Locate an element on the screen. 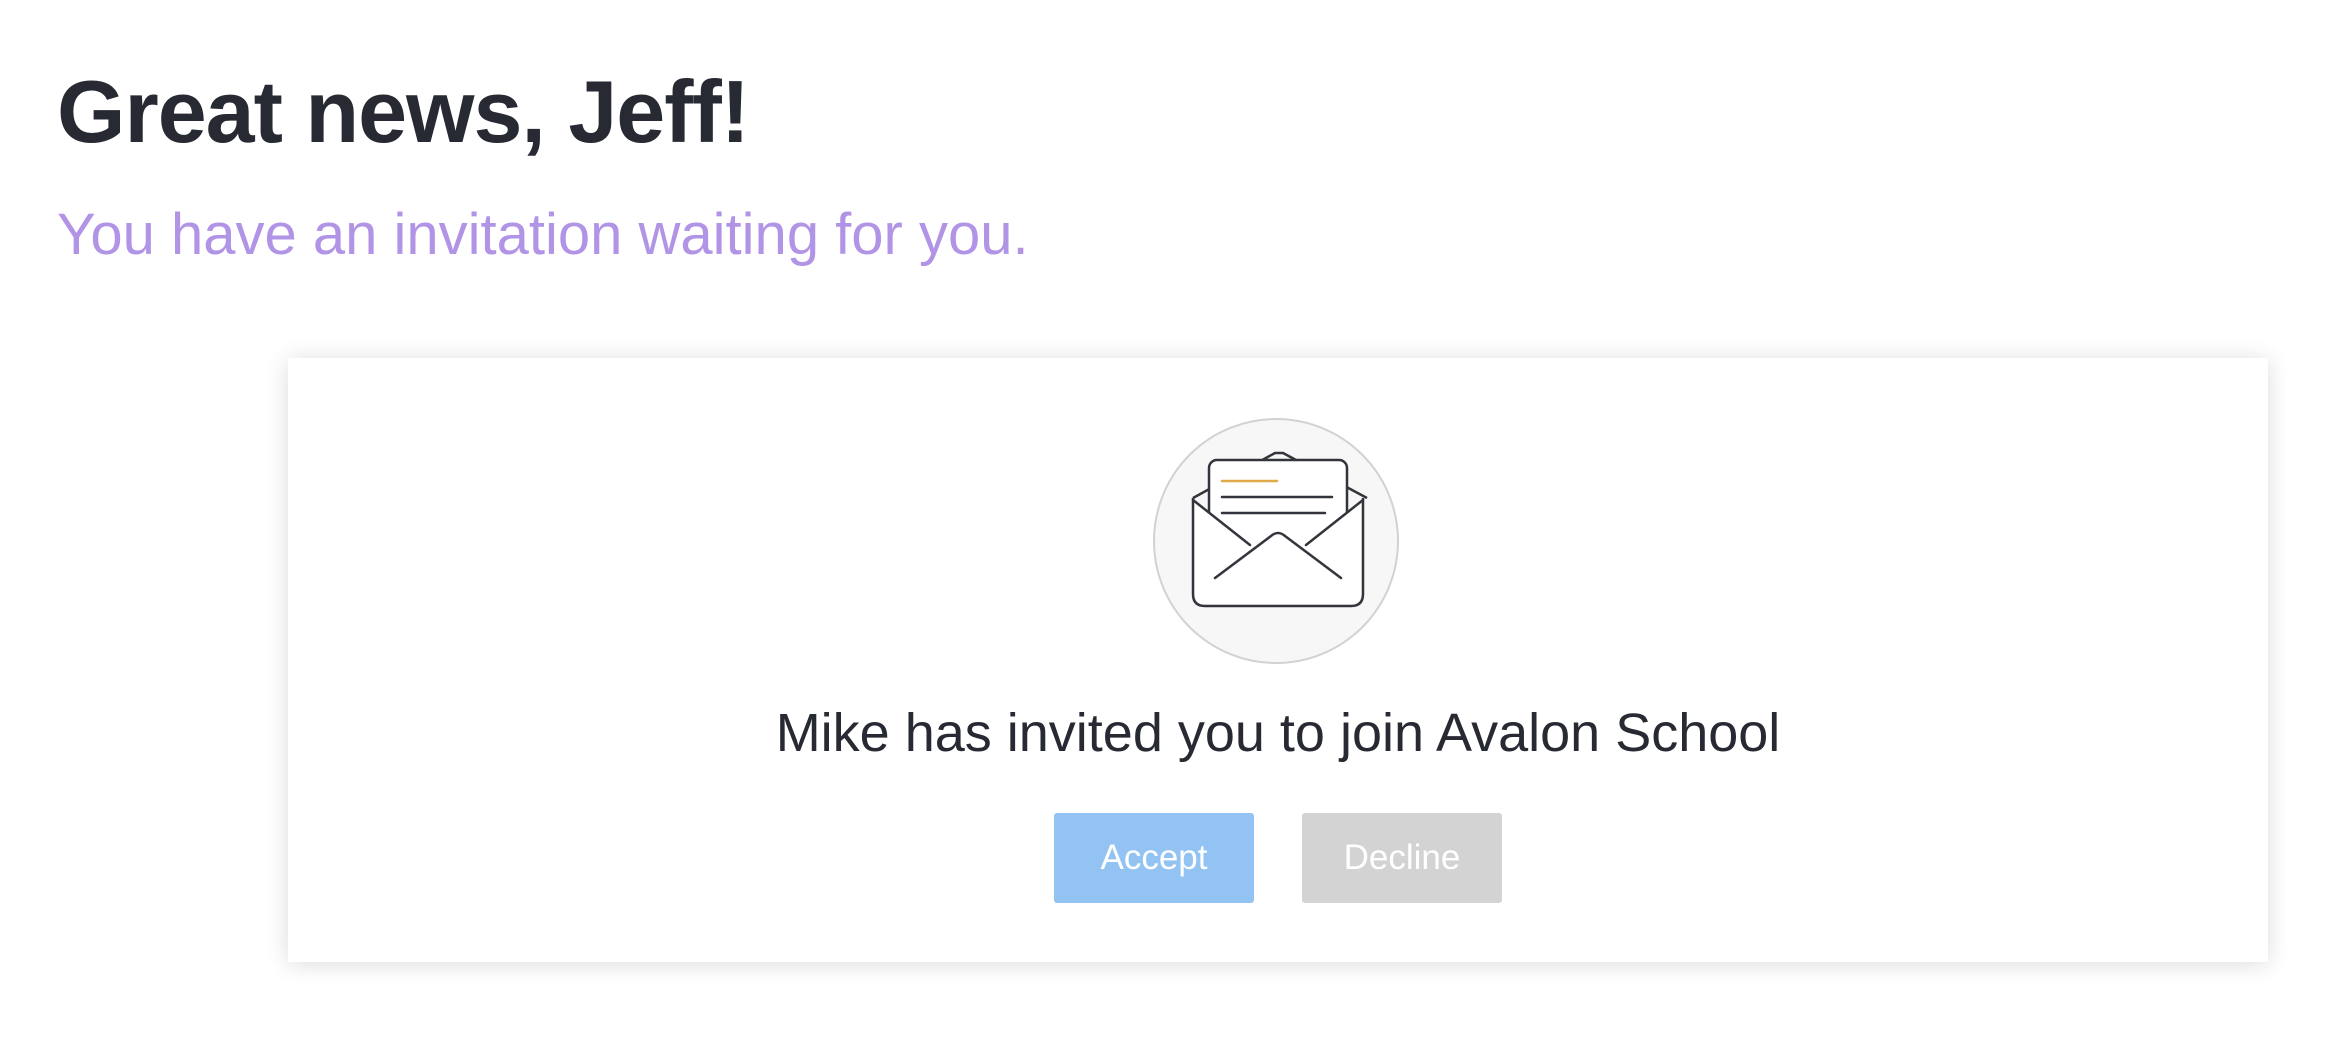 The image size is (2342, 1042). envelope-badge is located at coordinates (1276, 541).